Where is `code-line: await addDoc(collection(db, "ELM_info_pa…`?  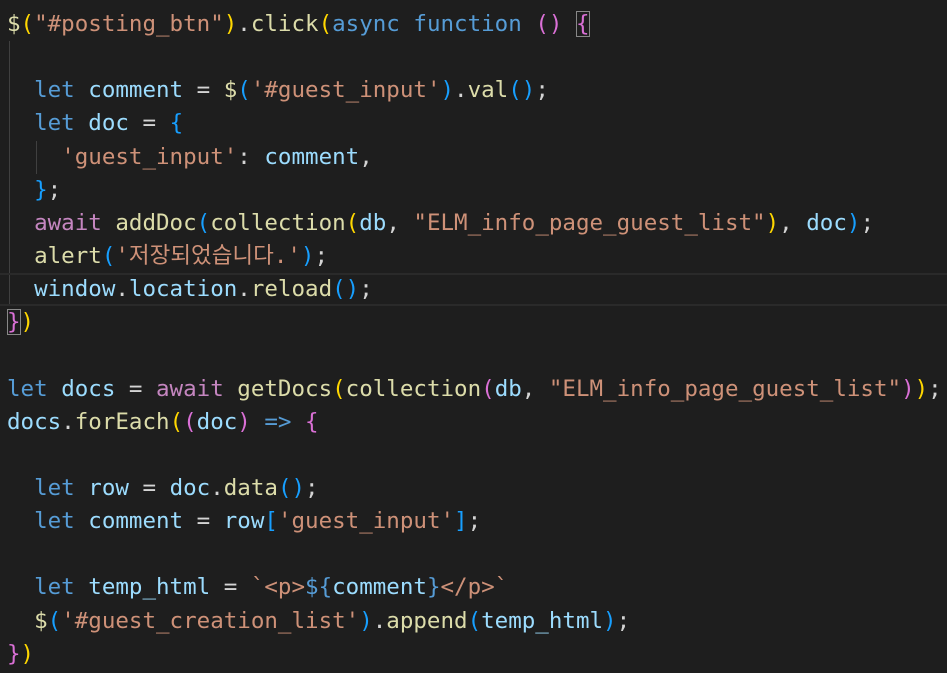 code-line: await addDoc(collection(db, "ELM_info_pa… is located at coordinates (473, 223).